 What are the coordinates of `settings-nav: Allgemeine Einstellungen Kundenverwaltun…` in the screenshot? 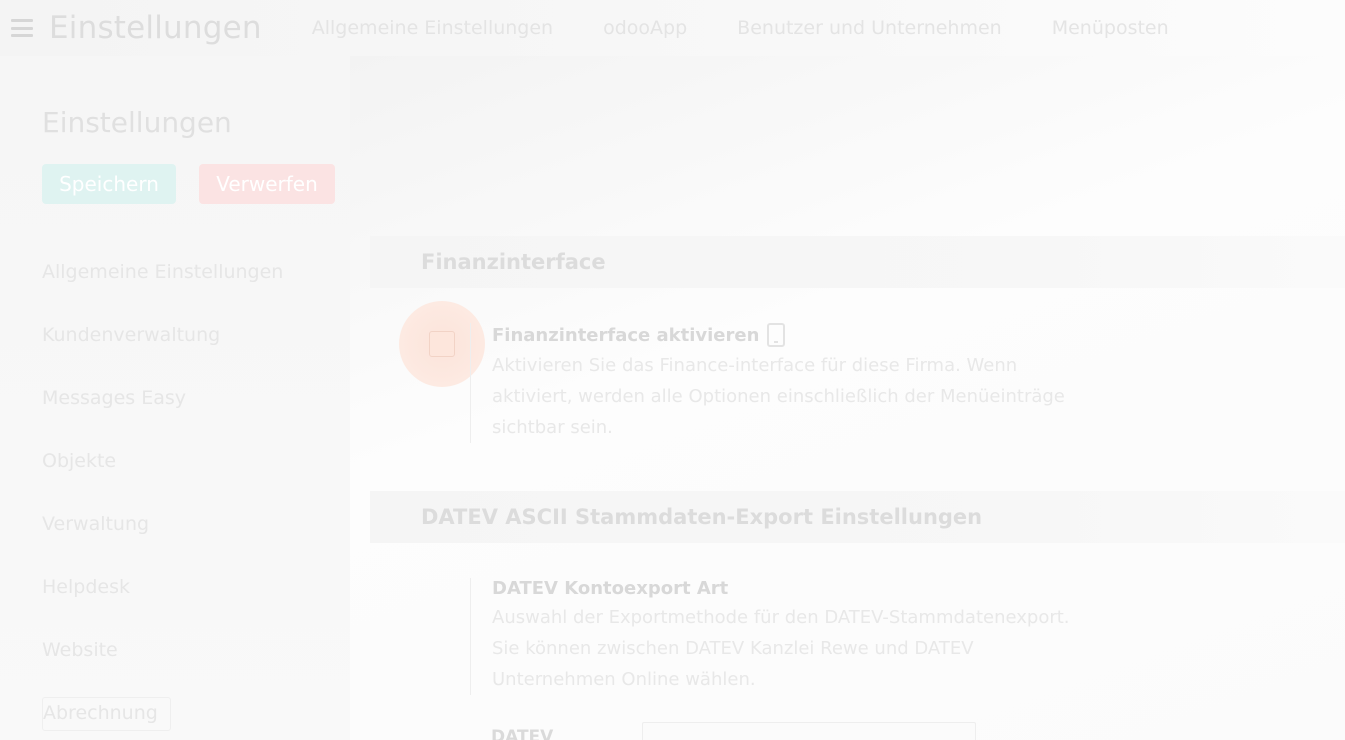 It's located at (162, 498).